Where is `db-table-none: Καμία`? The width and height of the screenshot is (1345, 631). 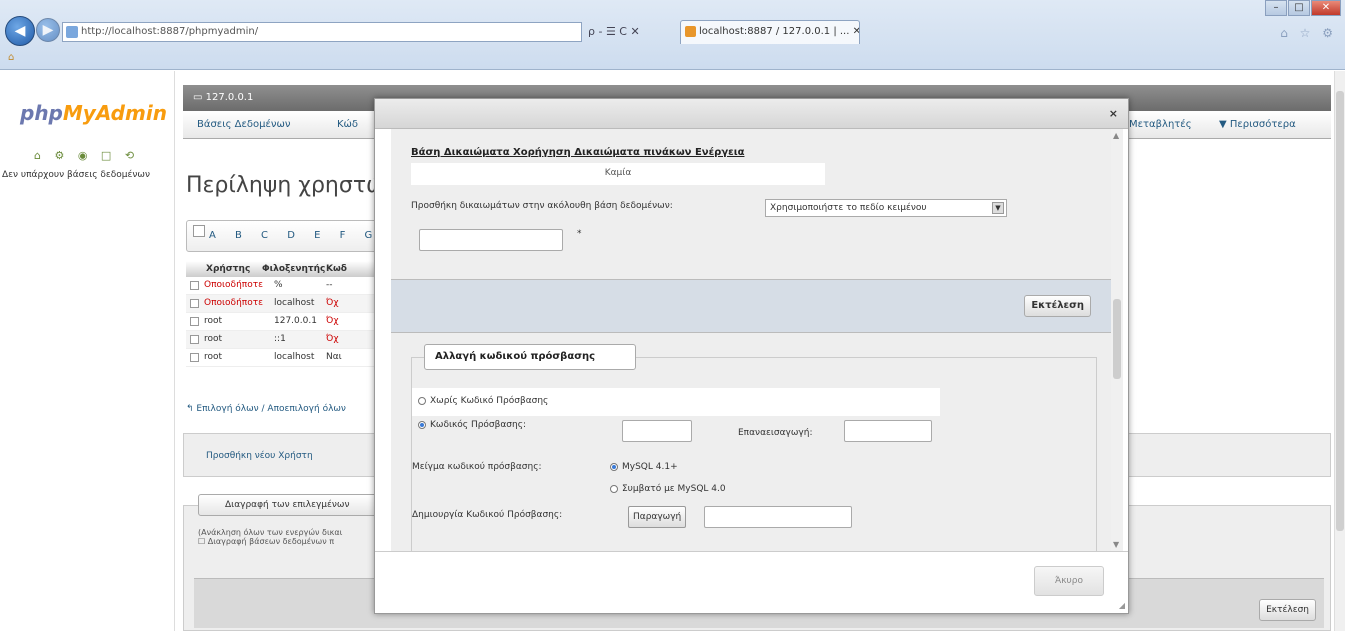 db-table-none: Καμία is located at coordinates (618, 174).